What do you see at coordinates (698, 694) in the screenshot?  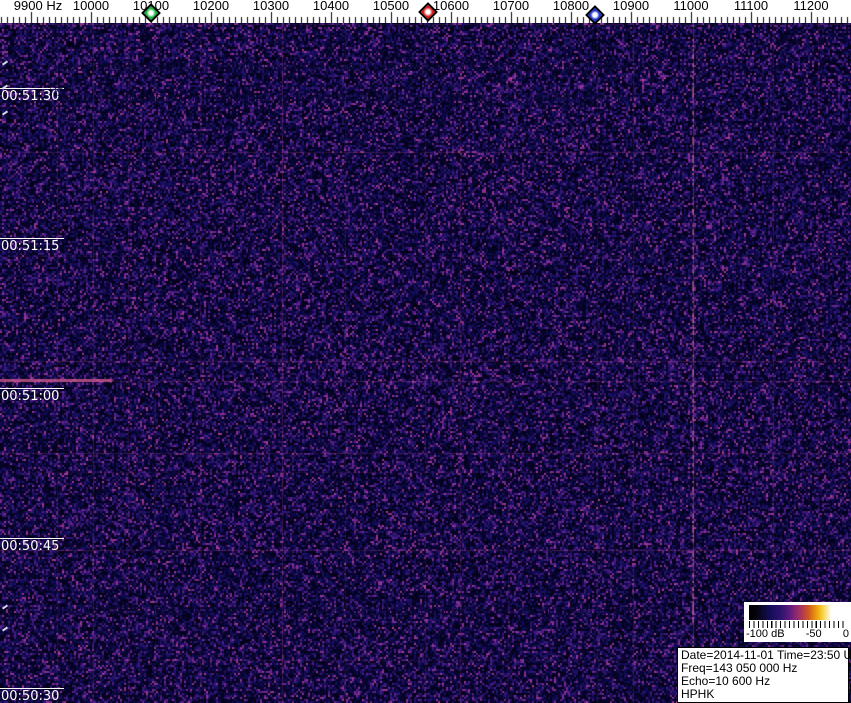 I see `info-station-line: HPHK` at bounding box center [698, 694].